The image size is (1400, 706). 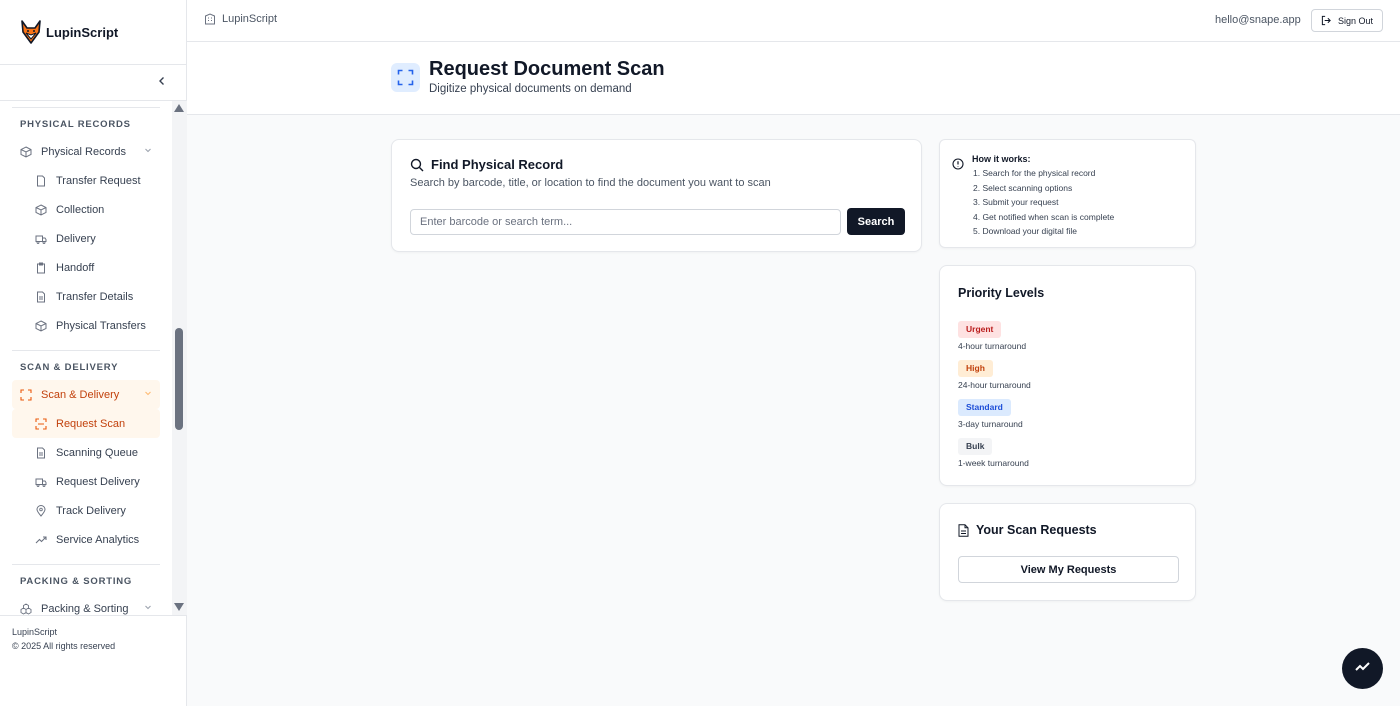 I want to click on sidebar-item-label: Physical Records, so click(x=83, y=151).